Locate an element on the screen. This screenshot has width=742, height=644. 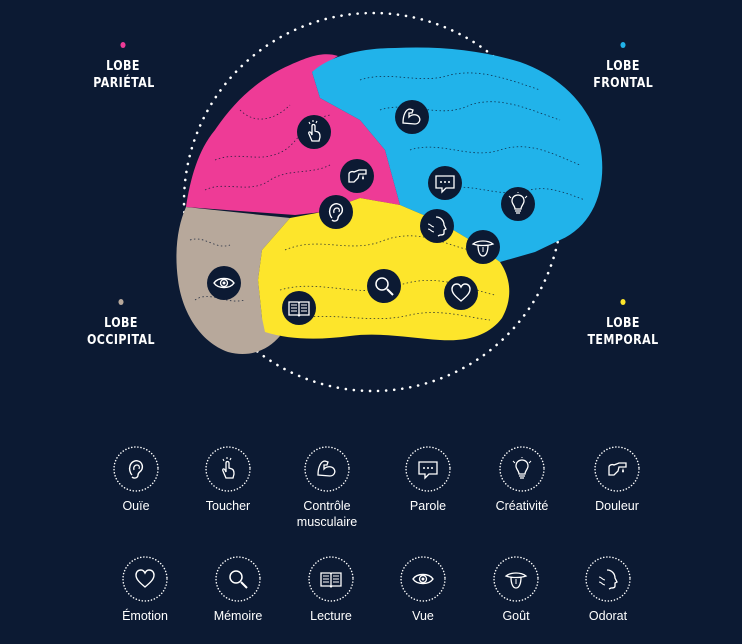
book-icon is located at coordinates (331, 579).